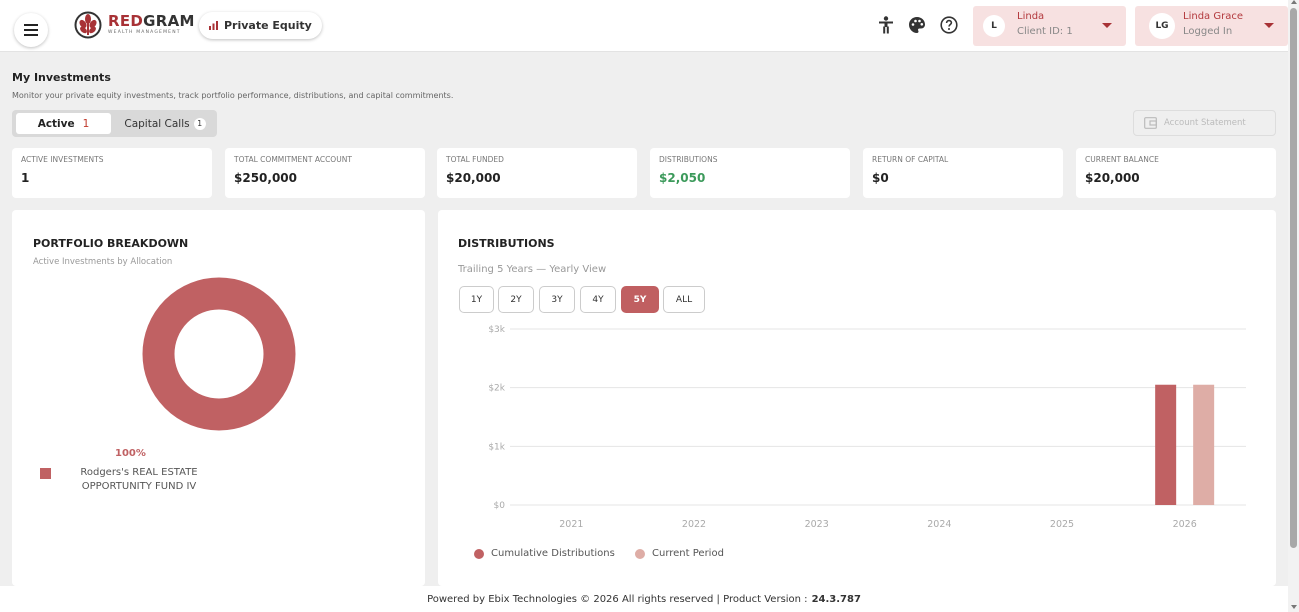  What do you see at coordinates (1045, 31) in the screenshot?
I see `client-id: Client ID: 1` at bounding box center [1045, 31].